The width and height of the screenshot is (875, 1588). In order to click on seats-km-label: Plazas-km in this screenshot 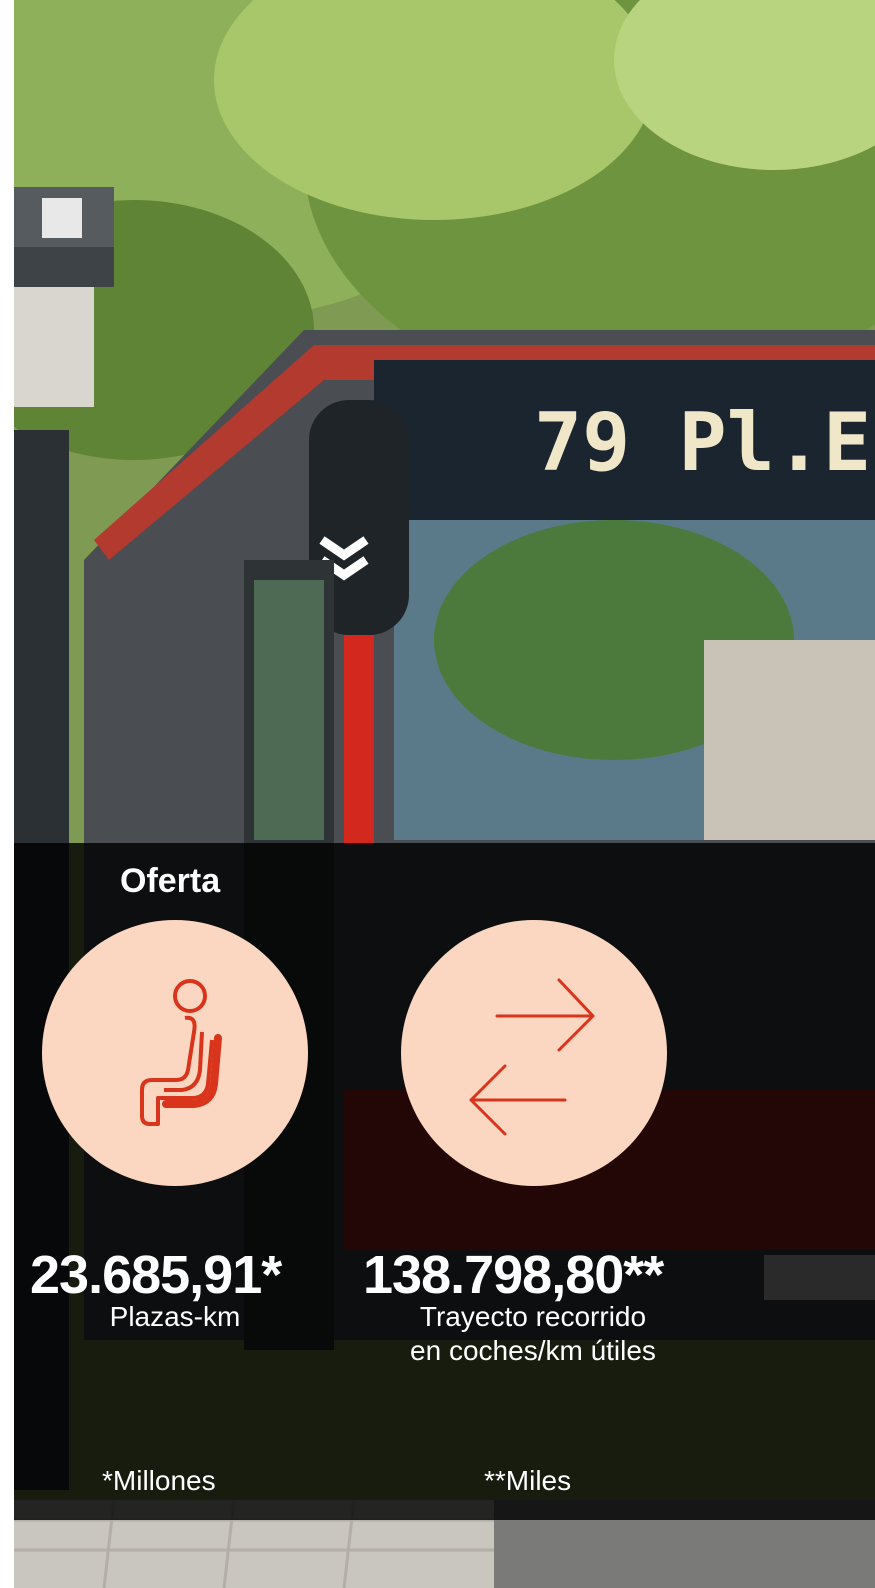, I will do `click(175, 1316)`.